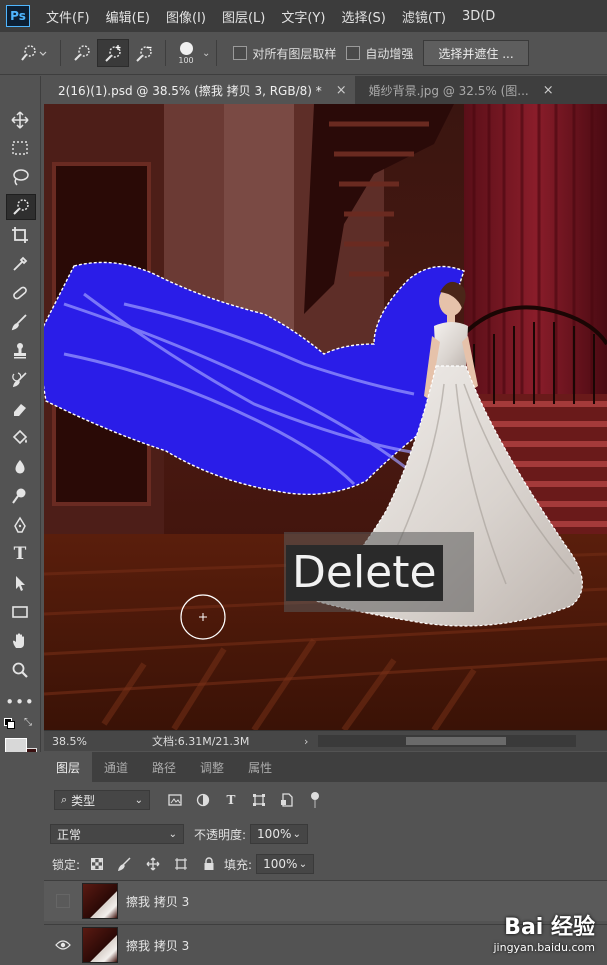 Image resolution: width=607 pixels, height=965 pixels. What do you see at coordinates (363, 16) in the screenshot?
I see `menu-select: 选择(S)` at bounding box center [363, 16].